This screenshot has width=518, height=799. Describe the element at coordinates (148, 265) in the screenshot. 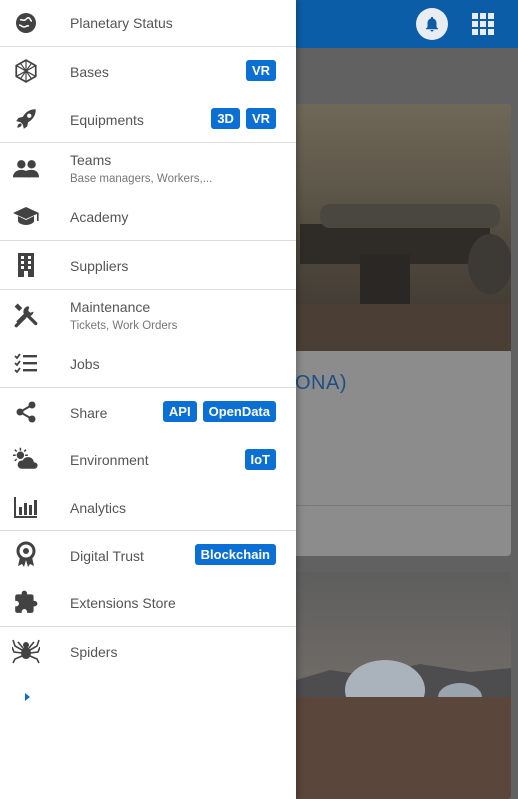

I see `drawer-item-suppliers: Suppliers` at that location.